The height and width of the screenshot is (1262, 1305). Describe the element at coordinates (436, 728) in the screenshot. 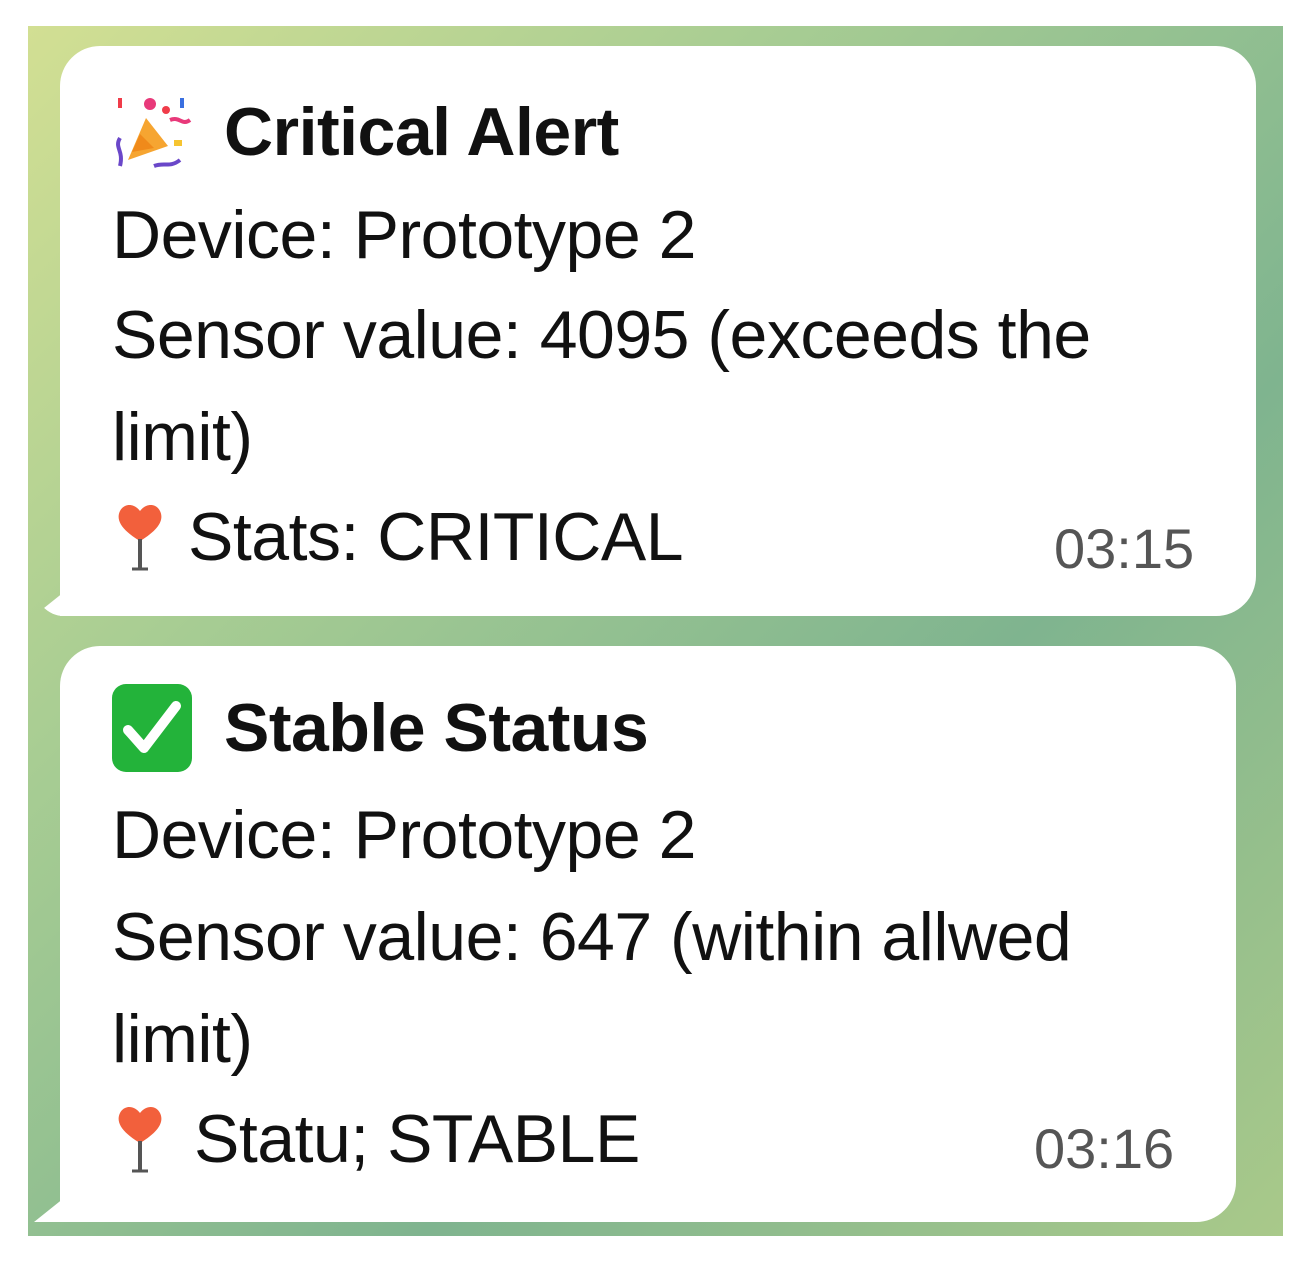

I see `message-title: Stable Status` at that location.